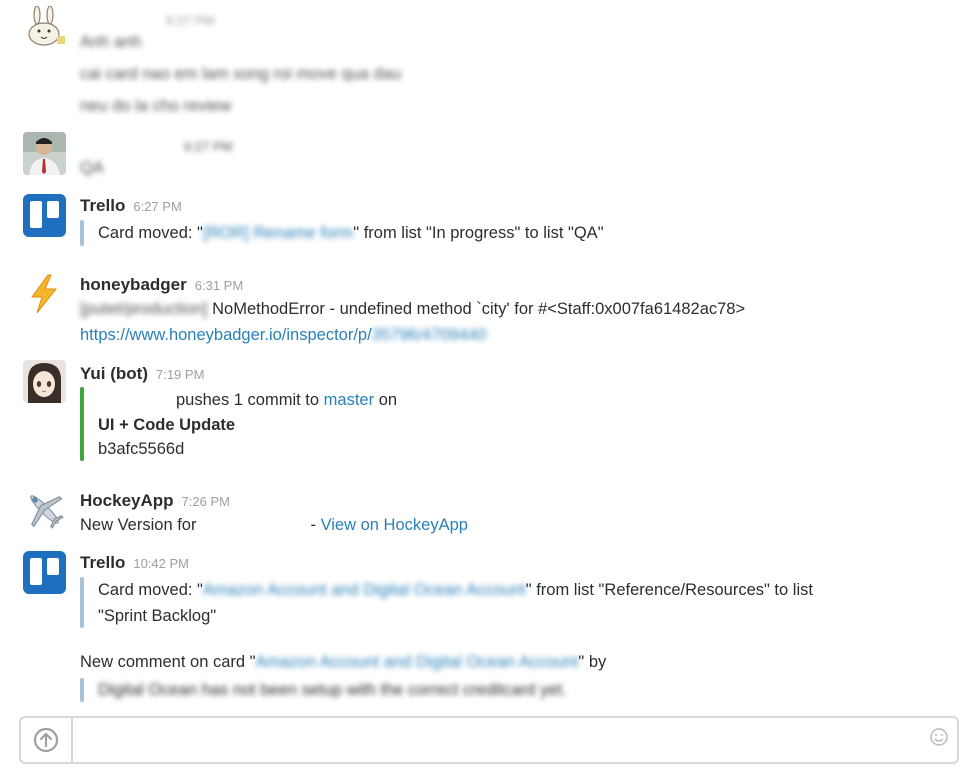 Image resolution: width=967 pixels, height=778 pixels. What do you see at coordinates (44, 293) in the screenshot?
I see `lightning-icon` at bounding box center [44, 293].